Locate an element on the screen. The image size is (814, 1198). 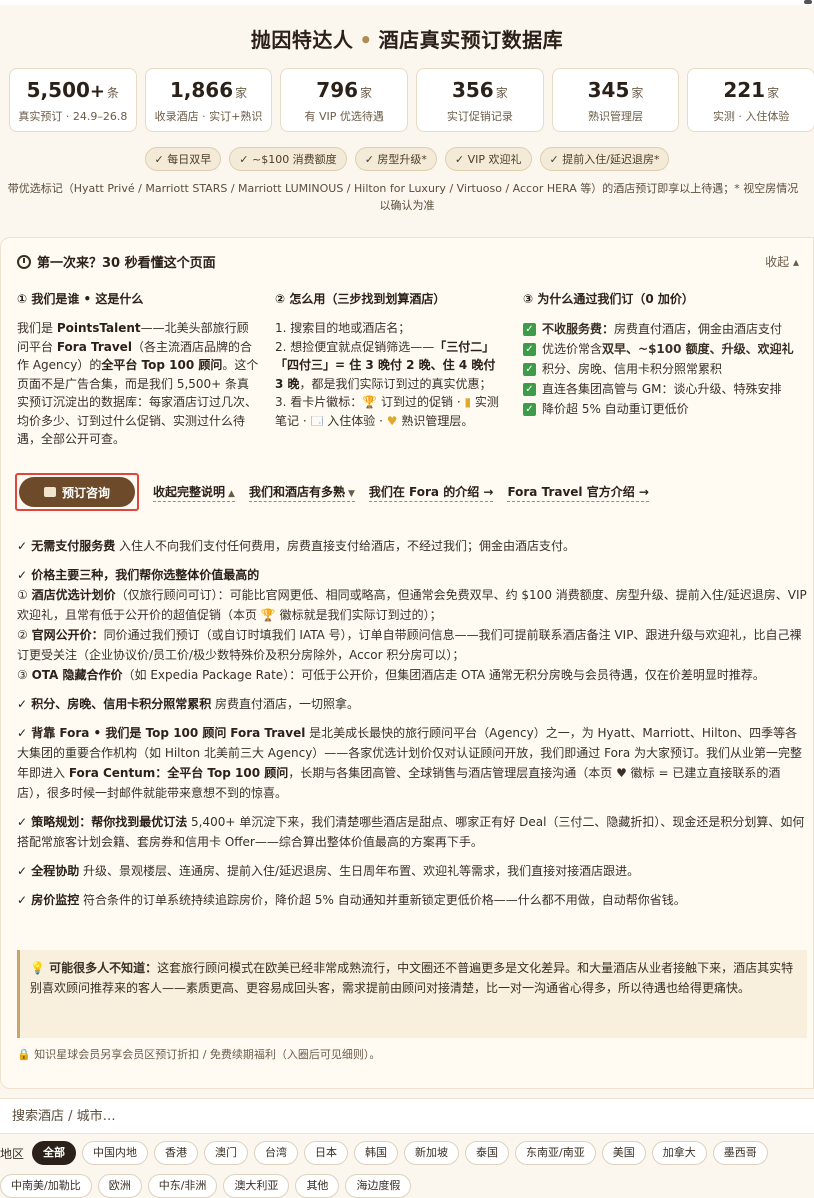
book-highlight: 预订咨询 is located at coordinates (77, 492).